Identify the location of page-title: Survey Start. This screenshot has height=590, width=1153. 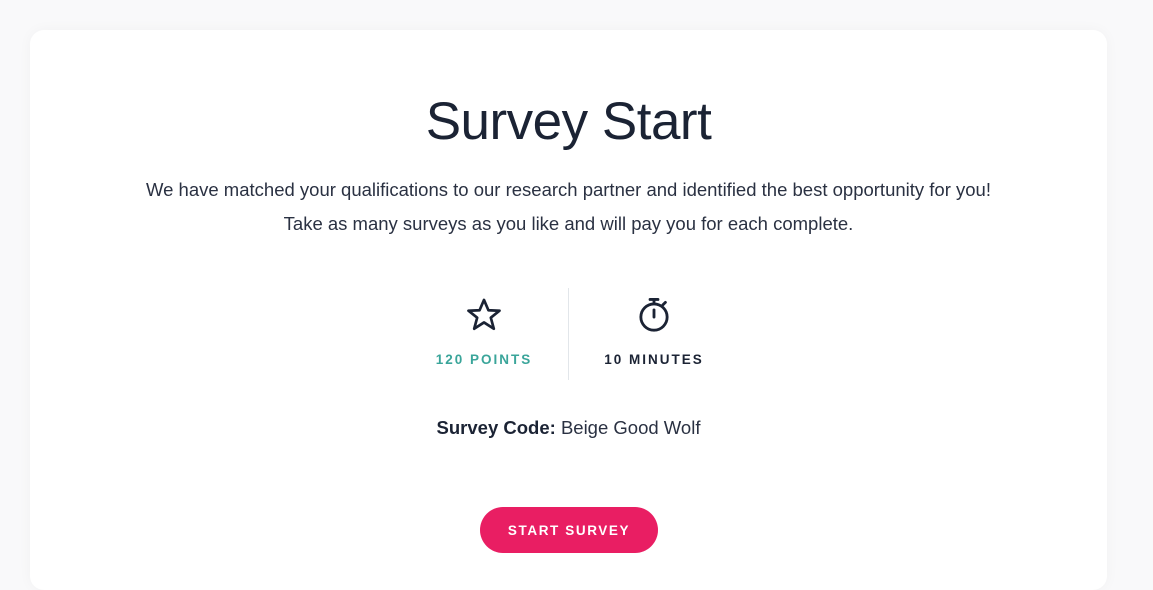
(568, 121).